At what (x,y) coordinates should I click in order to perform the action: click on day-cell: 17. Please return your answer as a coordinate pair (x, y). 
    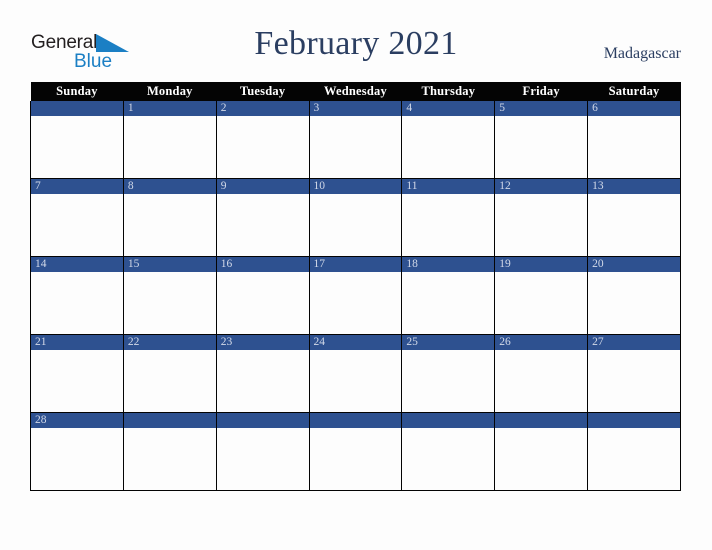
    Looking at the image, I should click on (355, 295).